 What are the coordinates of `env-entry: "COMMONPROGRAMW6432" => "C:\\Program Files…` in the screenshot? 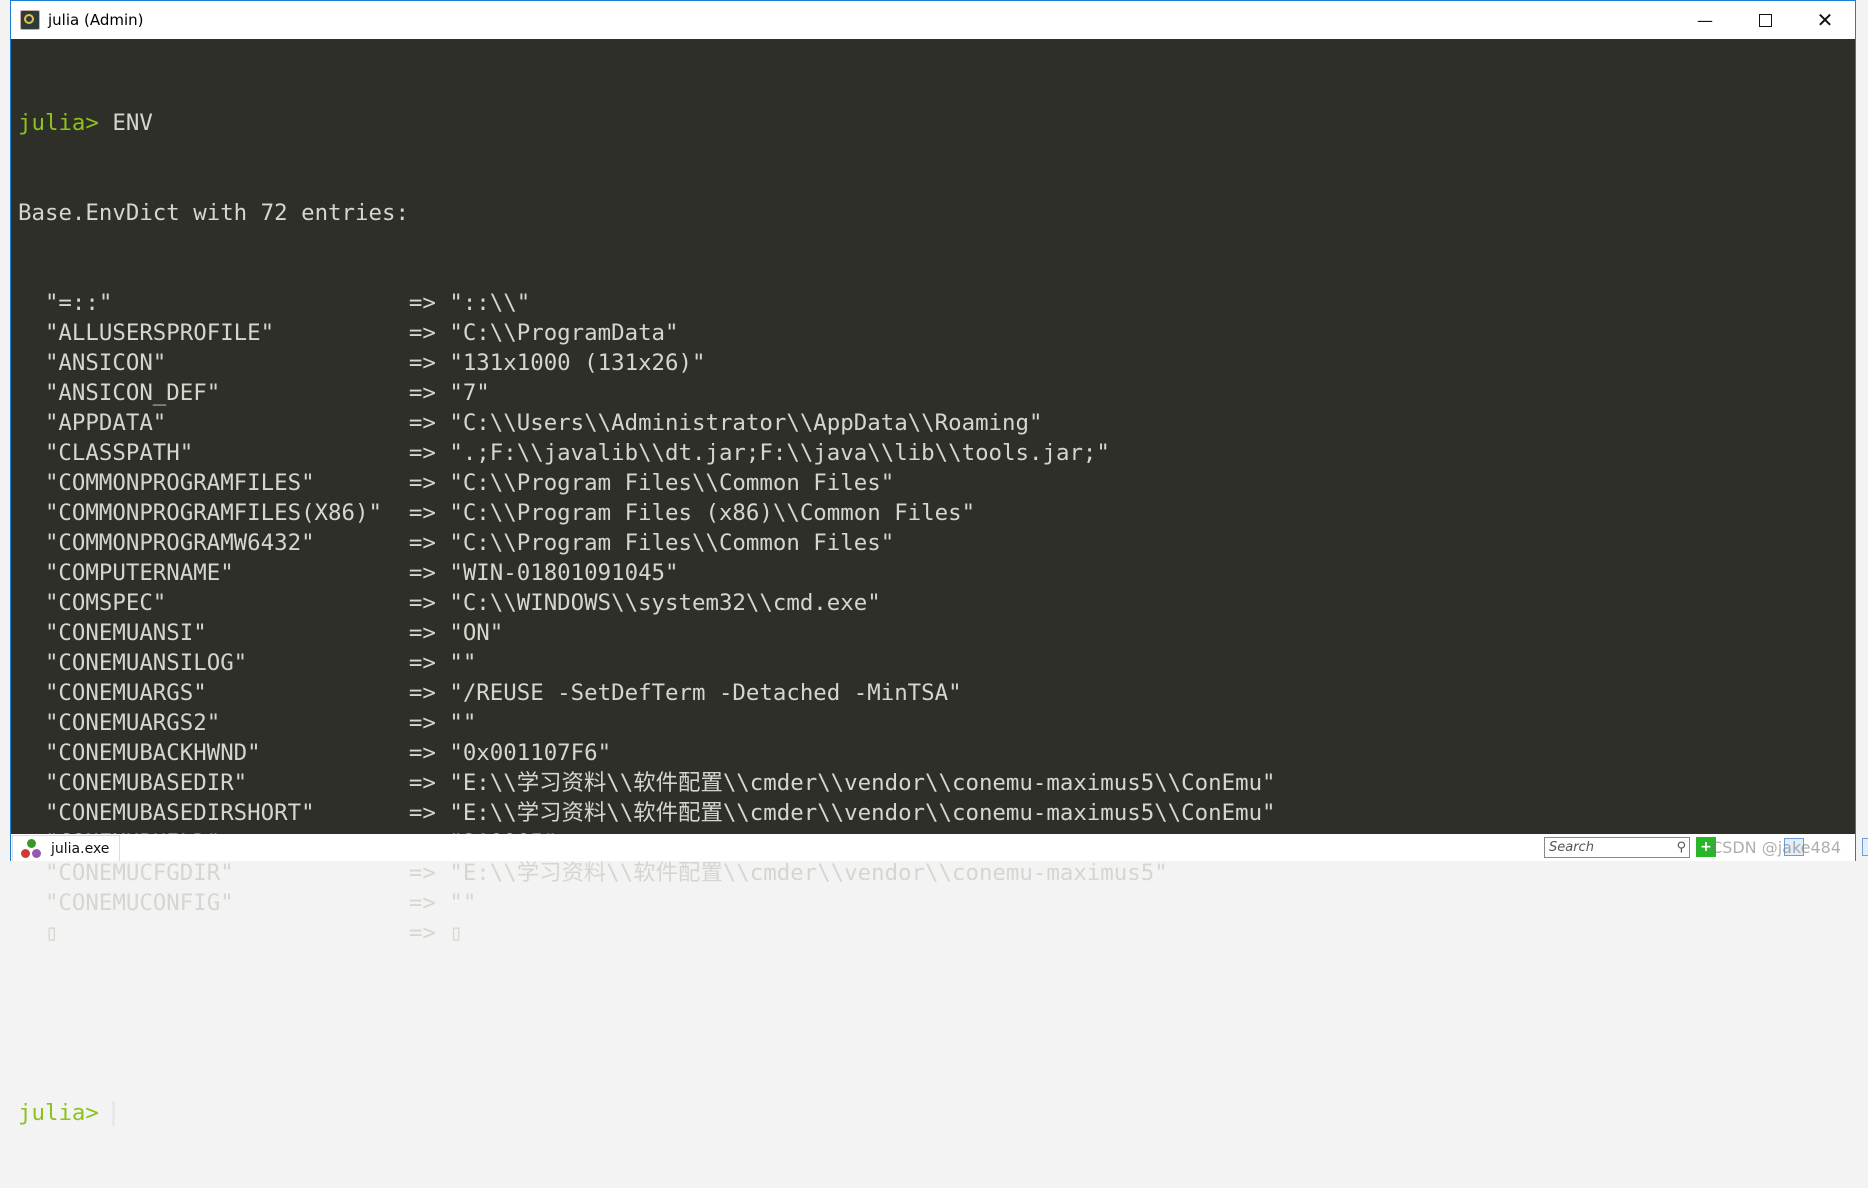 It's located at (936, 543).